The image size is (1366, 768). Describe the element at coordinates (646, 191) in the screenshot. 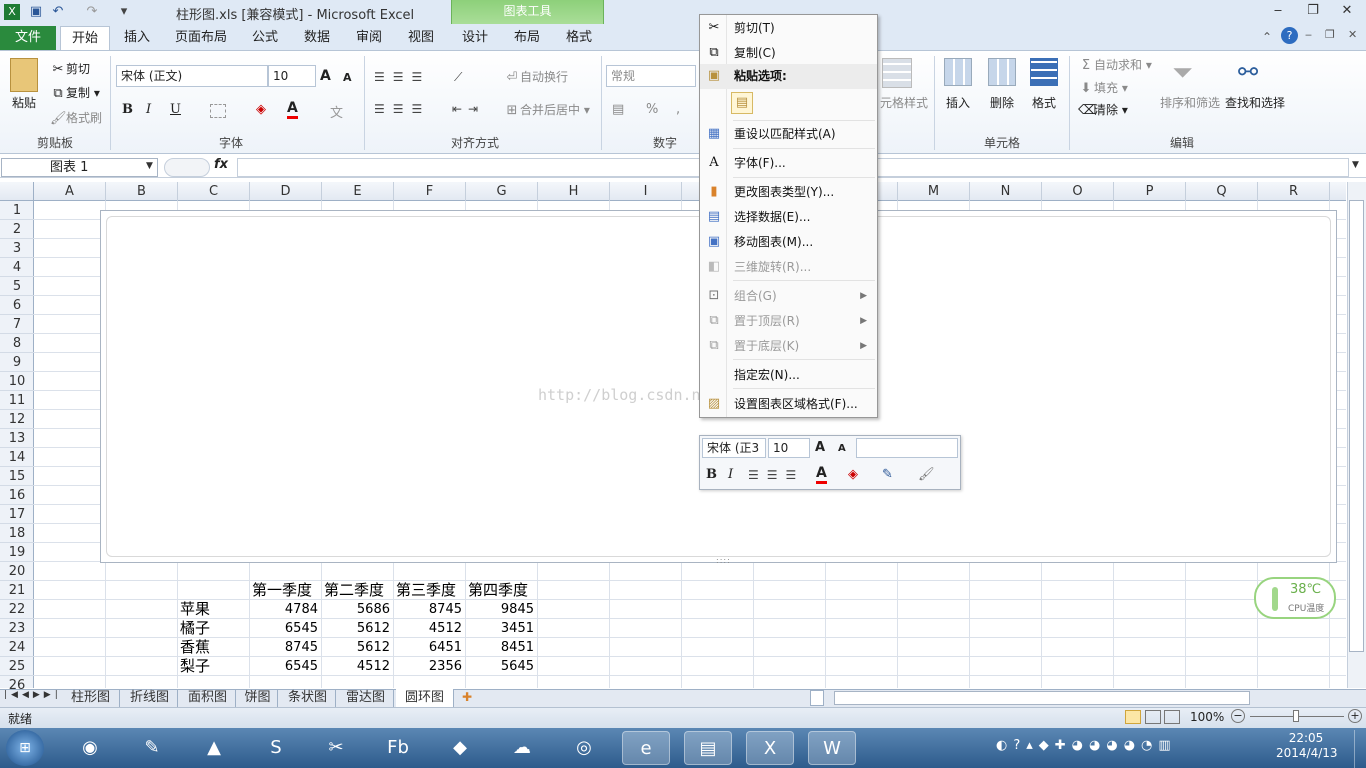

I see `column-header-i: I` at that location.